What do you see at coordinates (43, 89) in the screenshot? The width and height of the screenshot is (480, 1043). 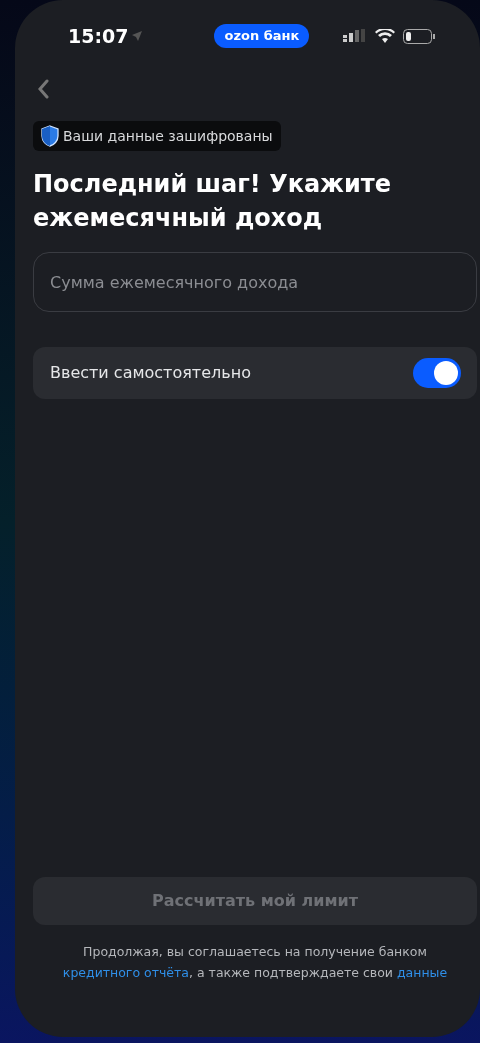 I see `back-icon` at bounding box center [43, 89].